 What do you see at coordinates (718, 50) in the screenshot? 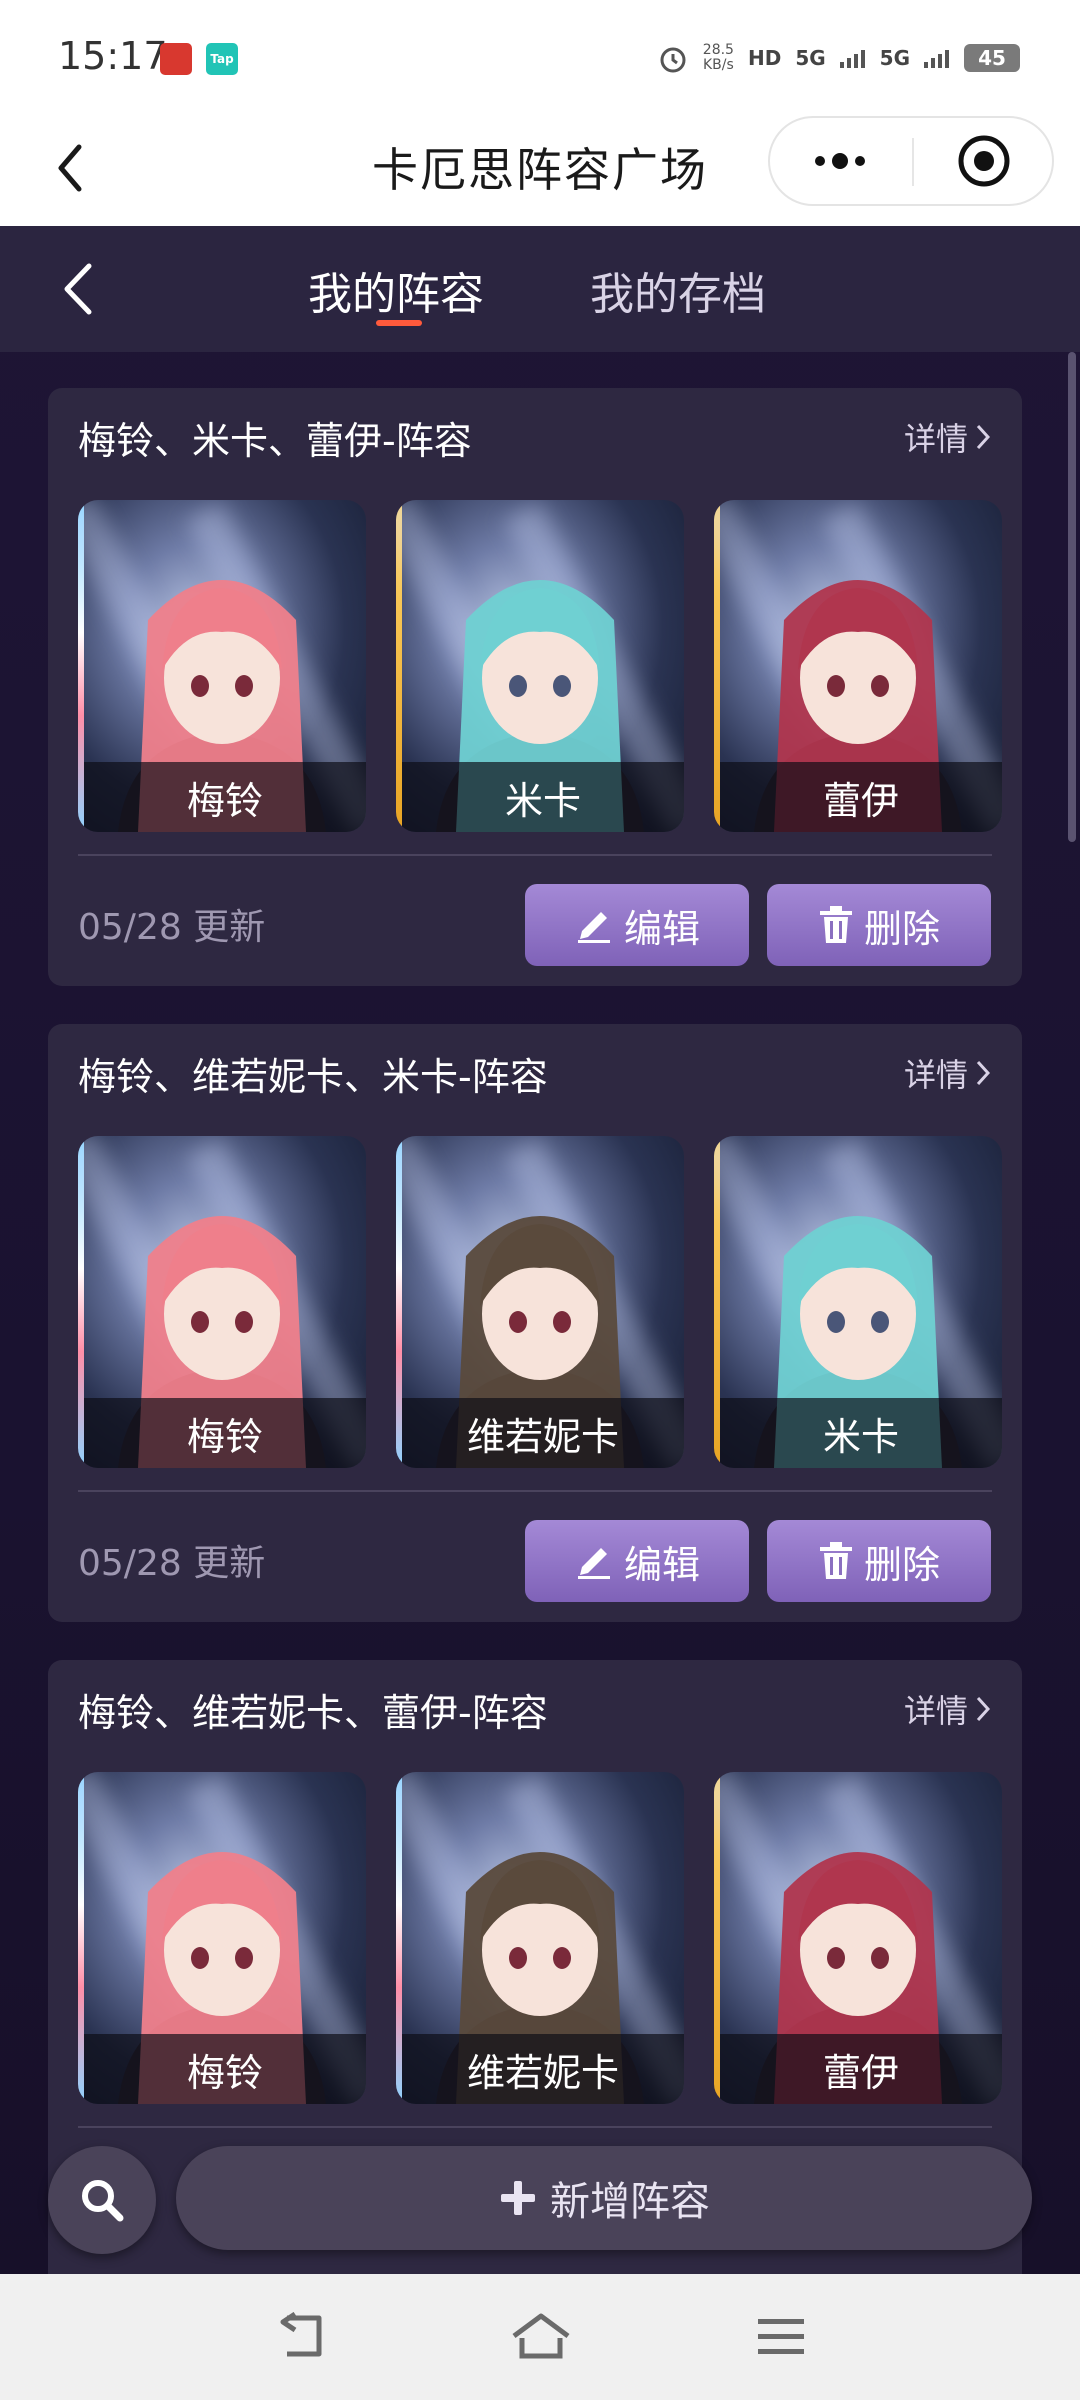
I see `net-speed-value: 28.5` at bounding box center [718, 50].